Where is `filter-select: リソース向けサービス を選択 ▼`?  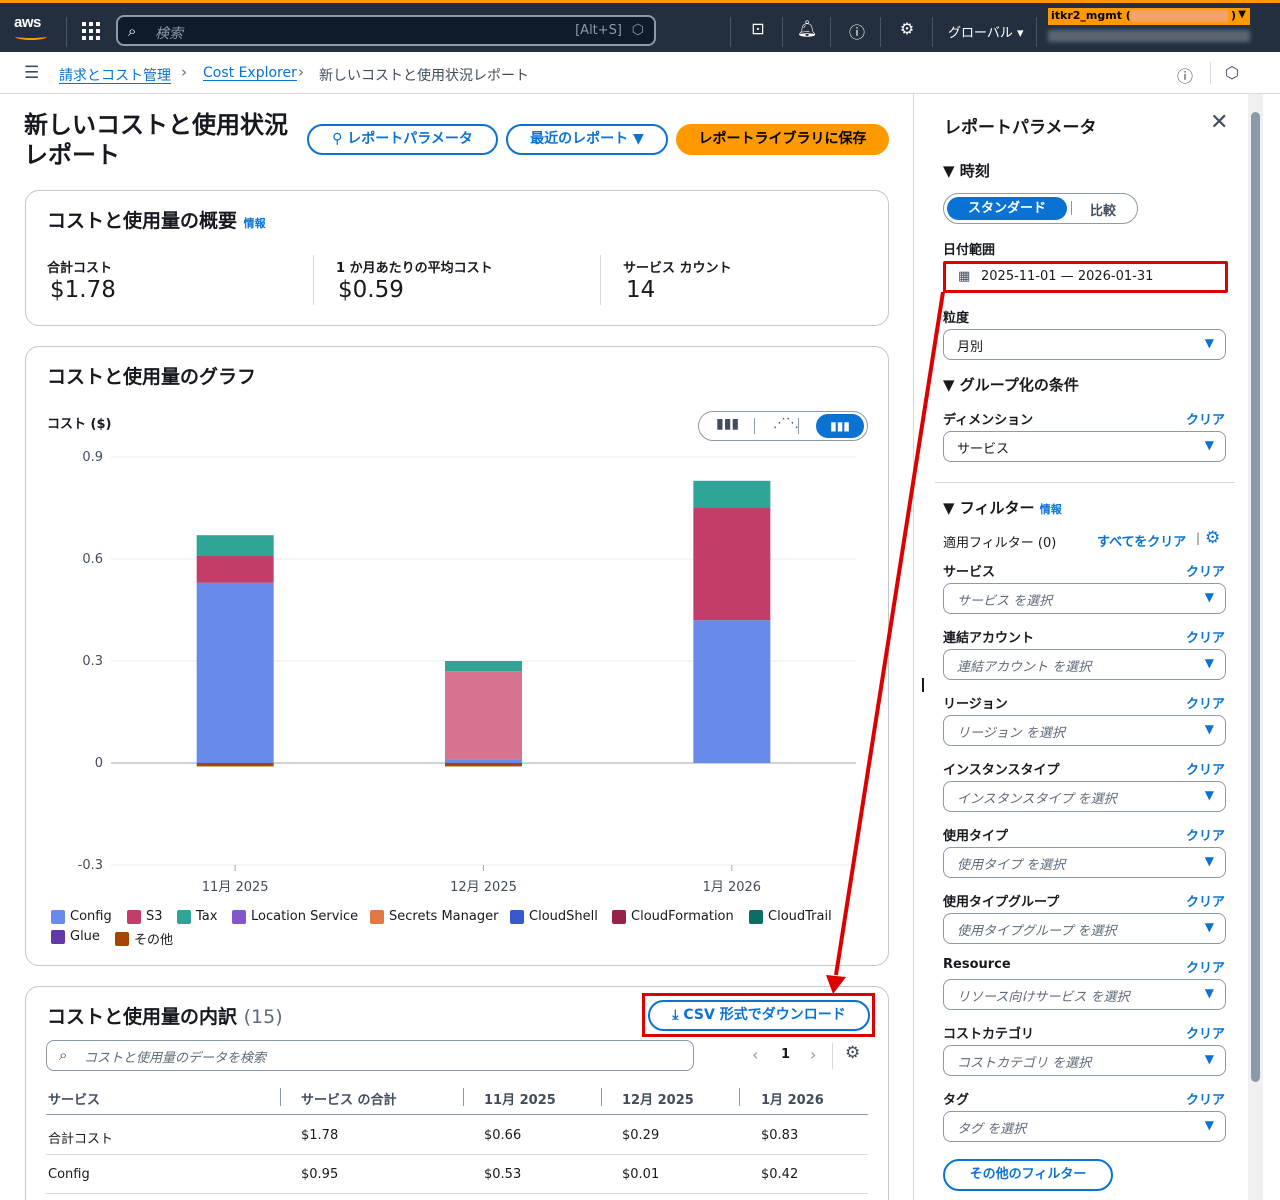
filter-select: リソース向けサービス を選択 ▼ is located at coordinates (1084, 994).